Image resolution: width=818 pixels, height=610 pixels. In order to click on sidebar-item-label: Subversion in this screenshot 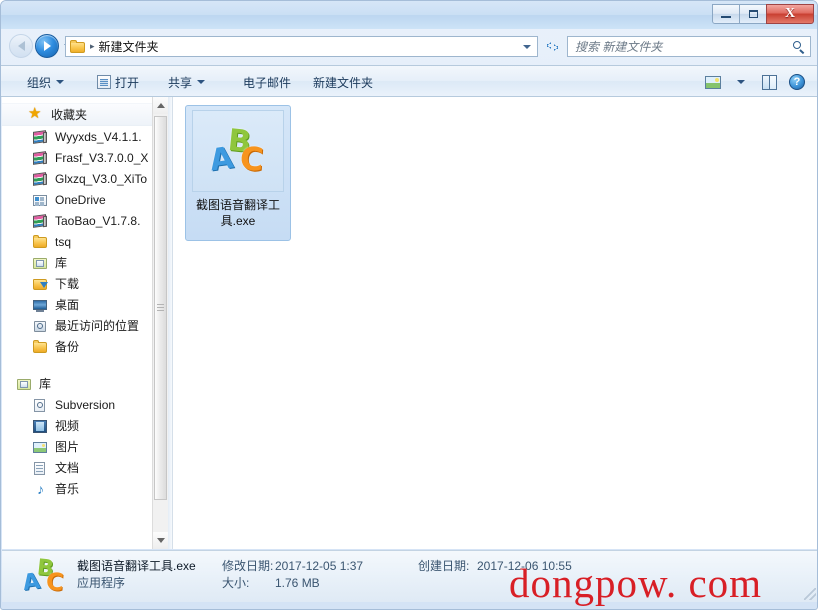, I will do `click(85, 404)`.